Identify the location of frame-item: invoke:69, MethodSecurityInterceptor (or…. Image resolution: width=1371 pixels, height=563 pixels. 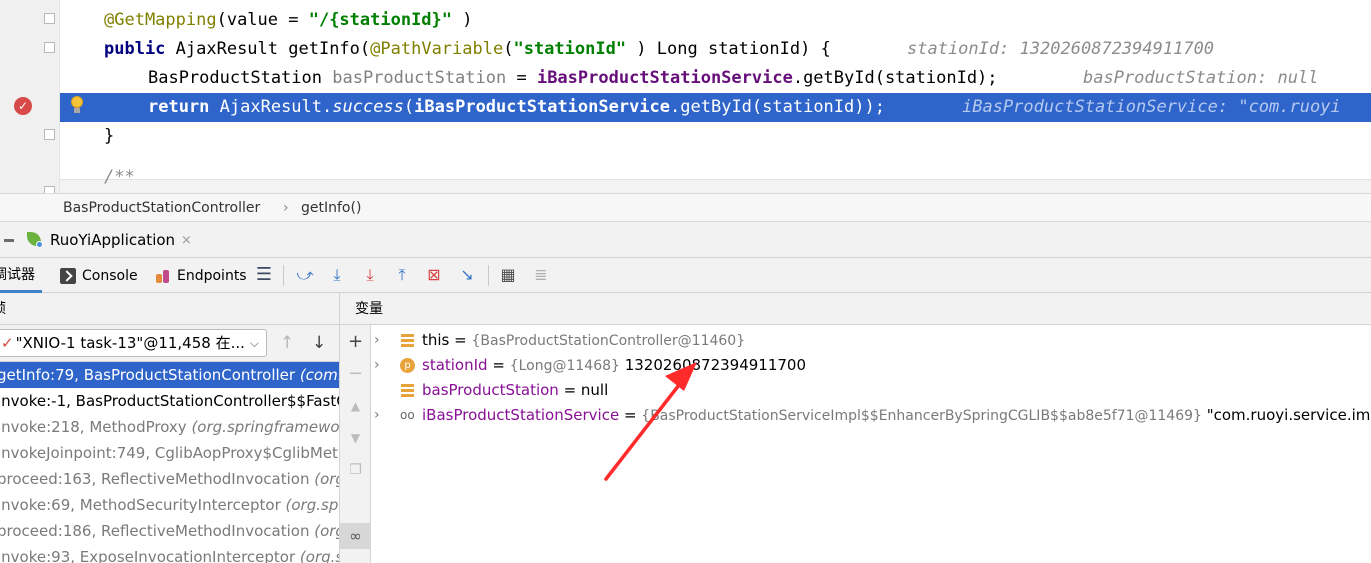
(169, 505).